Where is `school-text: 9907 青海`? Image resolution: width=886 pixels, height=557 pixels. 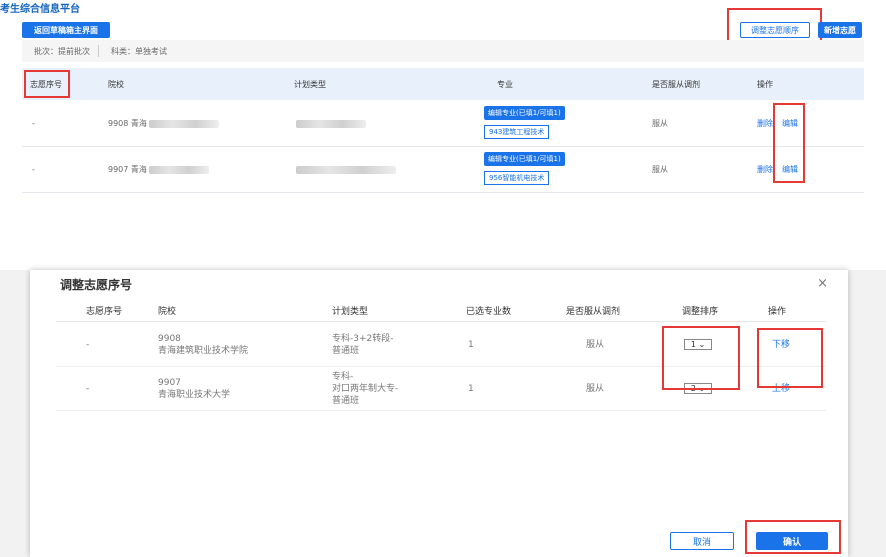 school-text: 9907 青海 is located at coordinates (127, 169).